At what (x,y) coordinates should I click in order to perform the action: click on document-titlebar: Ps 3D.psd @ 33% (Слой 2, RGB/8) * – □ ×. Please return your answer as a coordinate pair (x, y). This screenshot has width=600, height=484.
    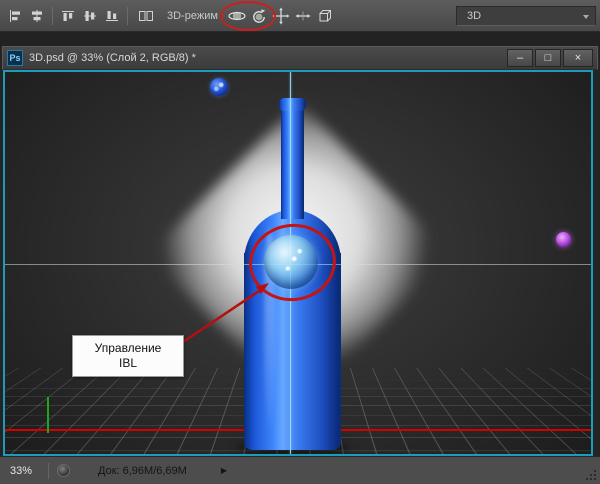
    Looking at the image, I should click on (300, 58).